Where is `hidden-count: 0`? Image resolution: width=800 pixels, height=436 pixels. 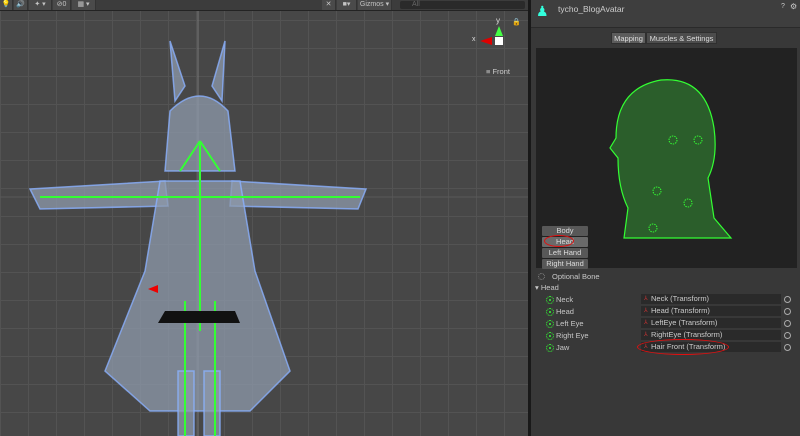 hidden-count: 0 is located at coordinates (64, 4).